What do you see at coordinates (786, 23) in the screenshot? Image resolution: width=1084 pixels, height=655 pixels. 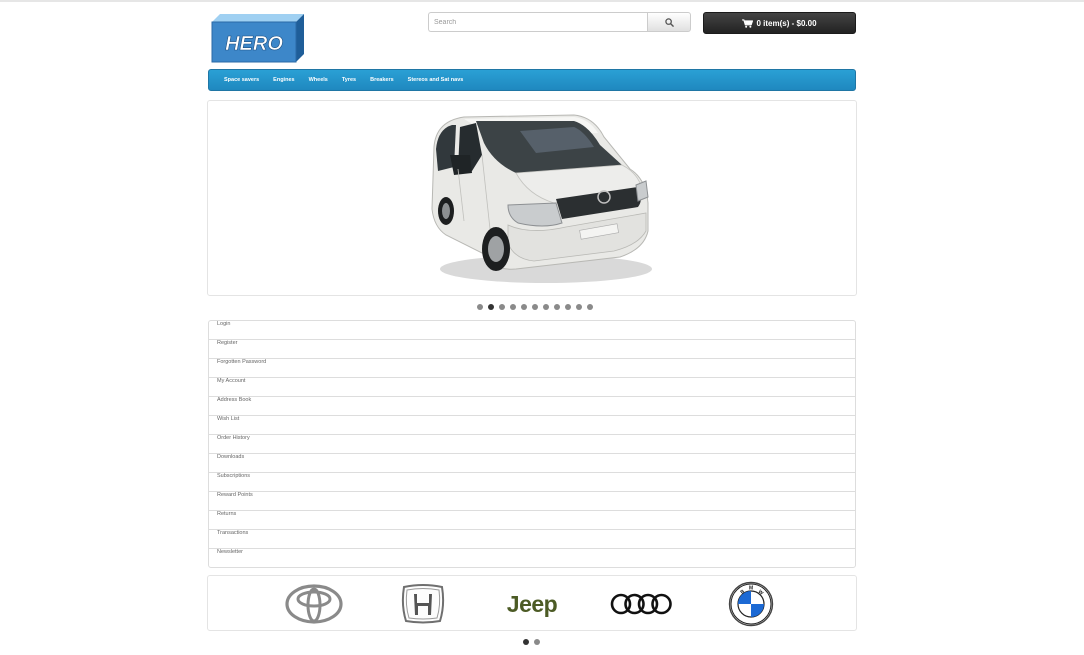 I see `cart-total: 0 item(s) - $0.00` at bounding box center [786, 23].